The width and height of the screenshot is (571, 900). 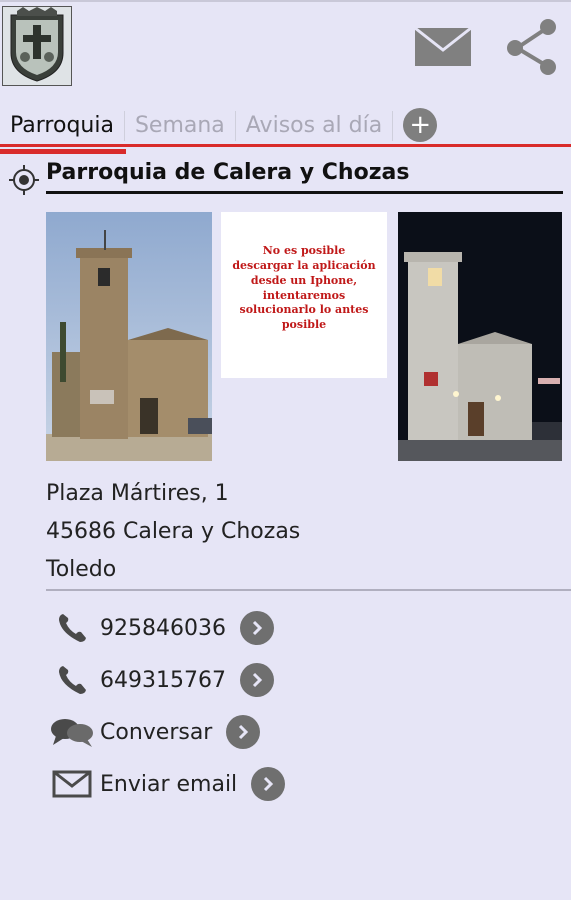 I want to click on page-title: Parroquia de Calera y Chozas, so click(x=228, y=172).